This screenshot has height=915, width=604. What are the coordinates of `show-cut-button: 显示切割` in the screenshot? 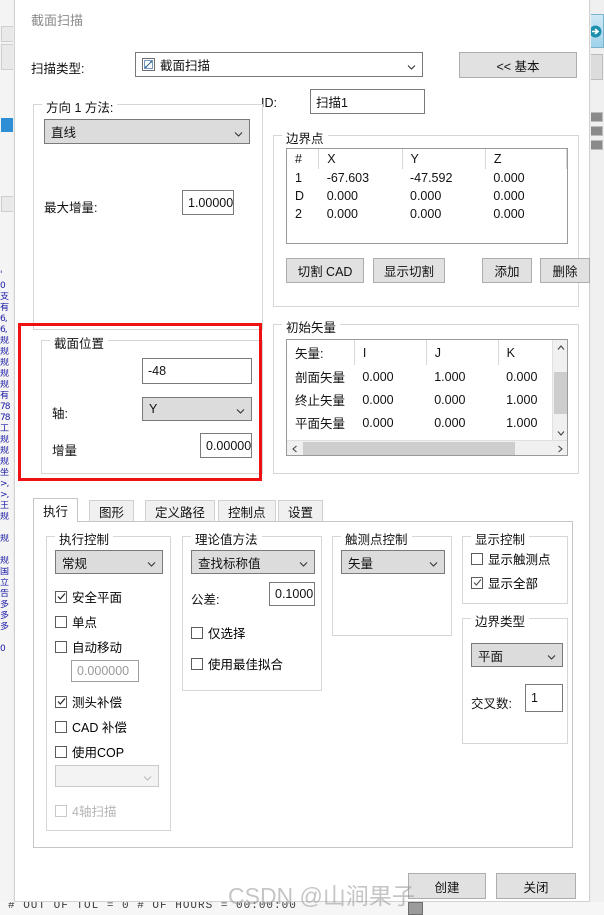 It's located at (409, 270).